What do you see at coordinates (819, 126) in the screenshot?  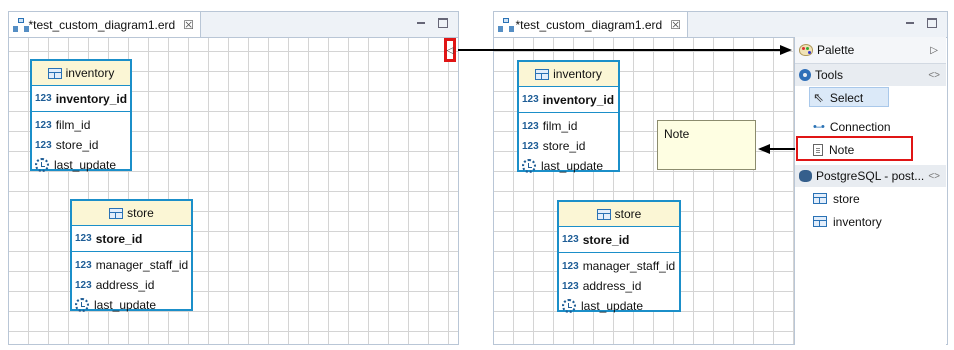 I see `connection-icon: •–•` at bounding box center [819, 126].